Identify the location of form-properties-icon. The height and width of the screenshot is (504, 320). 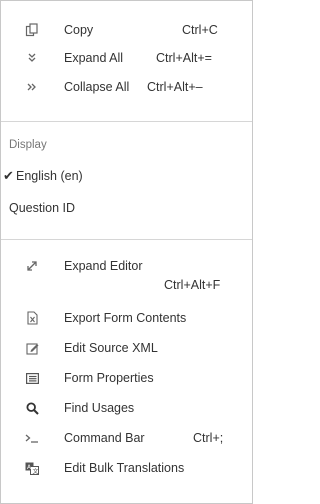
(32, 378).